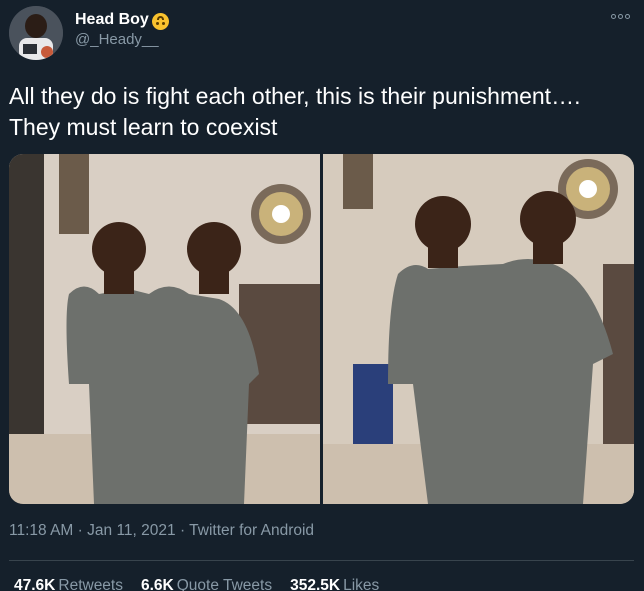 The image size is (644, 591). Describe the element at coordinates (620, 16) in the screenshot. I see `more-options-icon` at that location.